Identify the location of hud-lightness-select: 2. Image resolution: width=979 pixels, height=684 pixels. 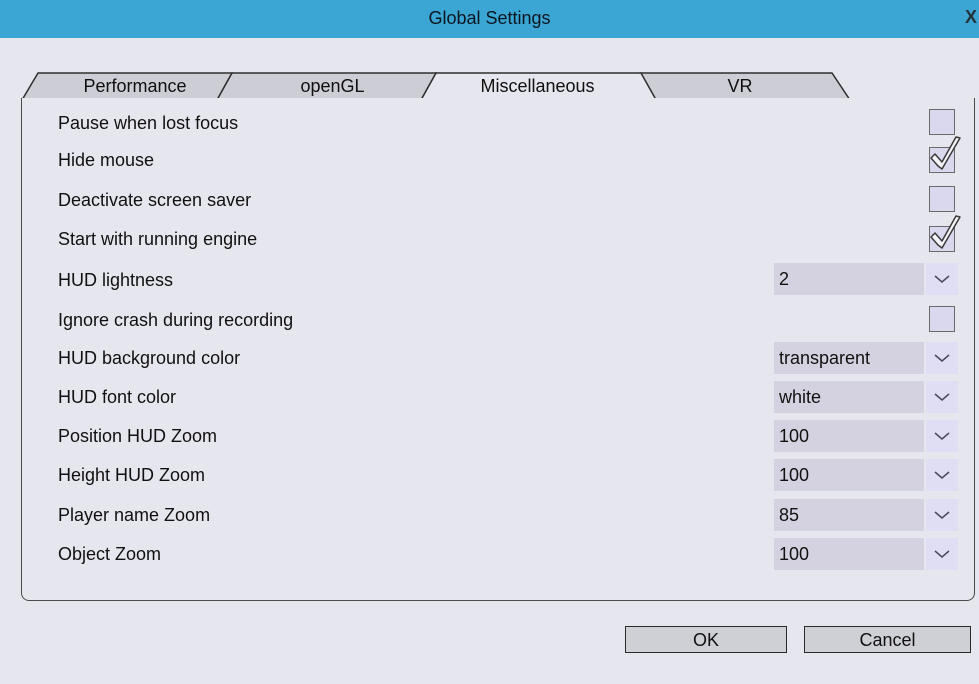
(866, 279).